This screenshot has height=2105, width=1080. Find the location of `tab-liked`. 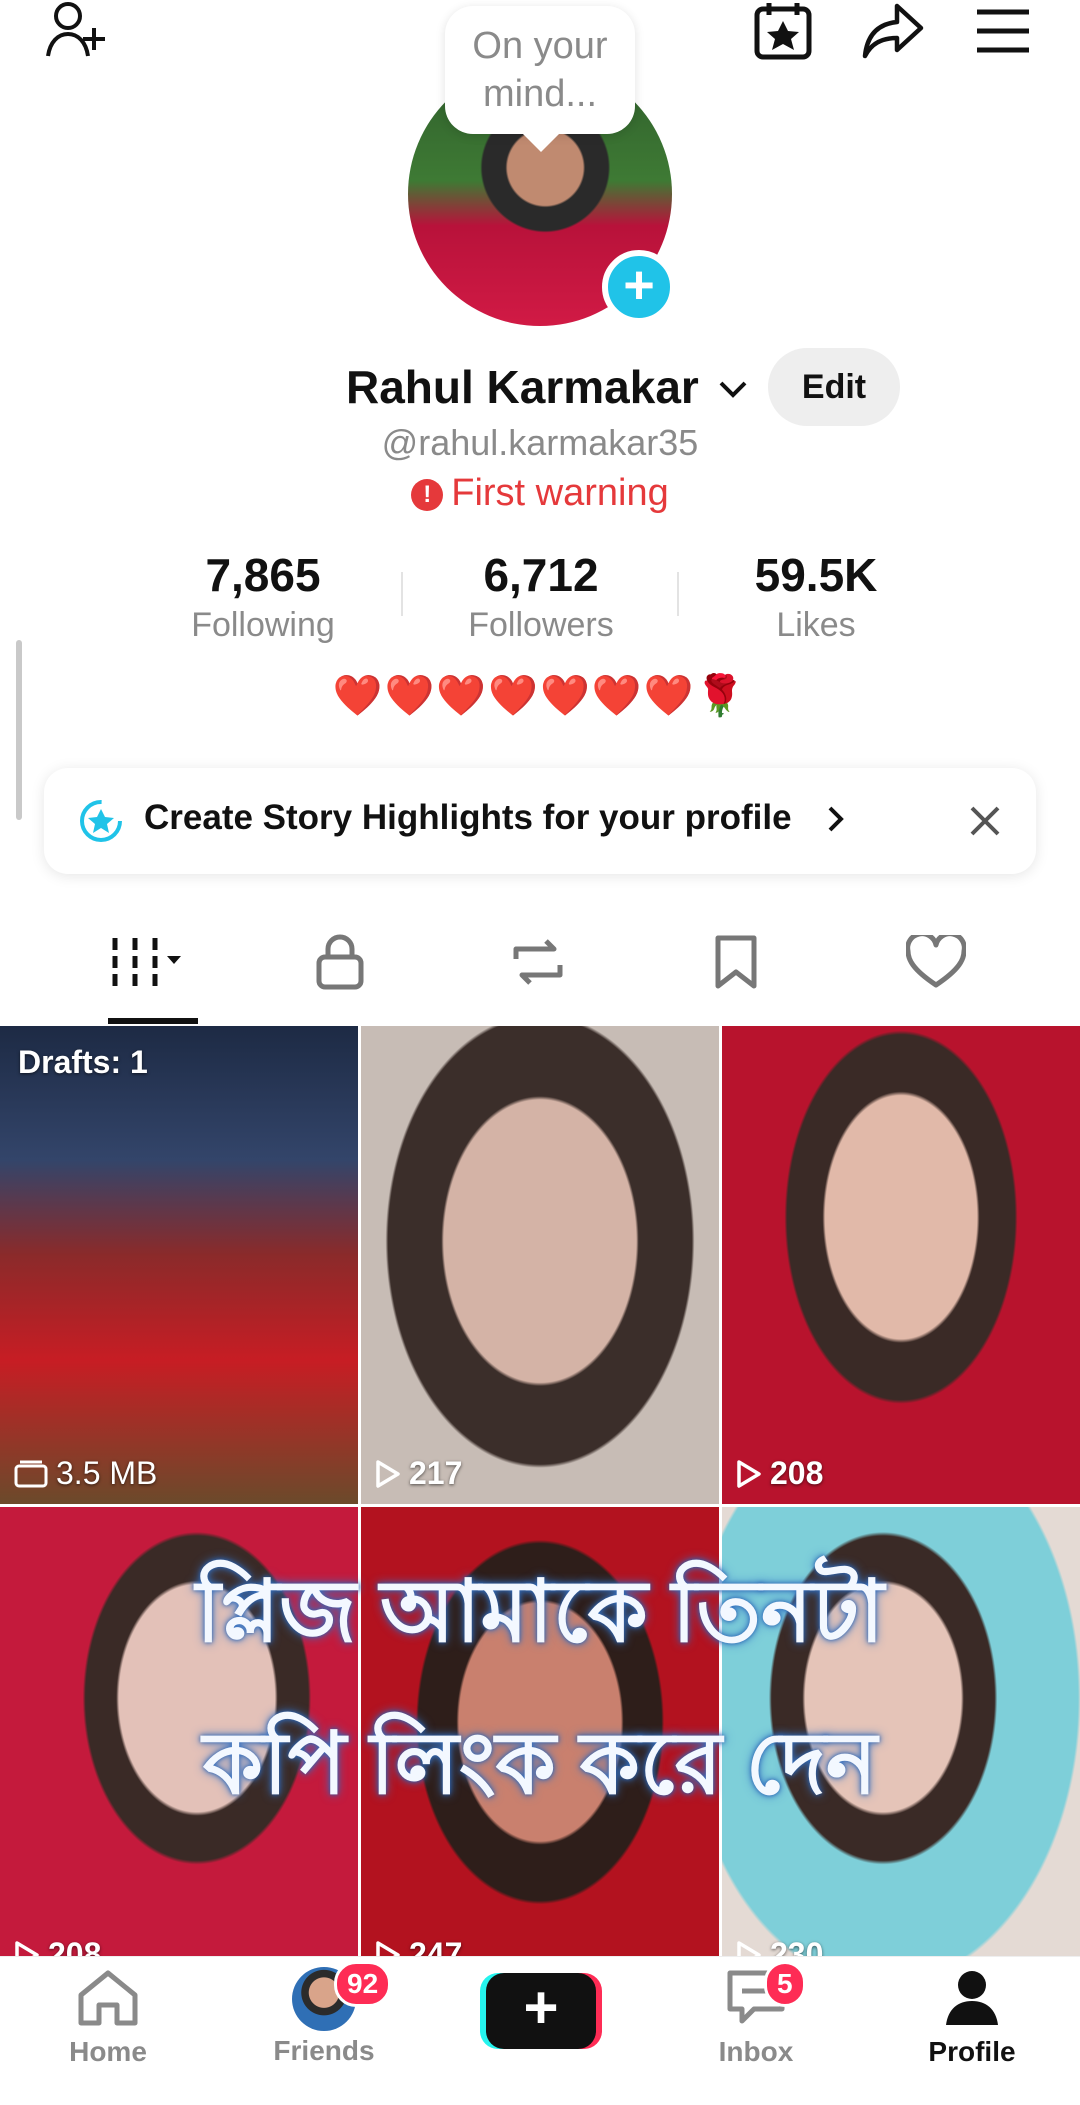

tab-liked is located at coordinates (936, 962).